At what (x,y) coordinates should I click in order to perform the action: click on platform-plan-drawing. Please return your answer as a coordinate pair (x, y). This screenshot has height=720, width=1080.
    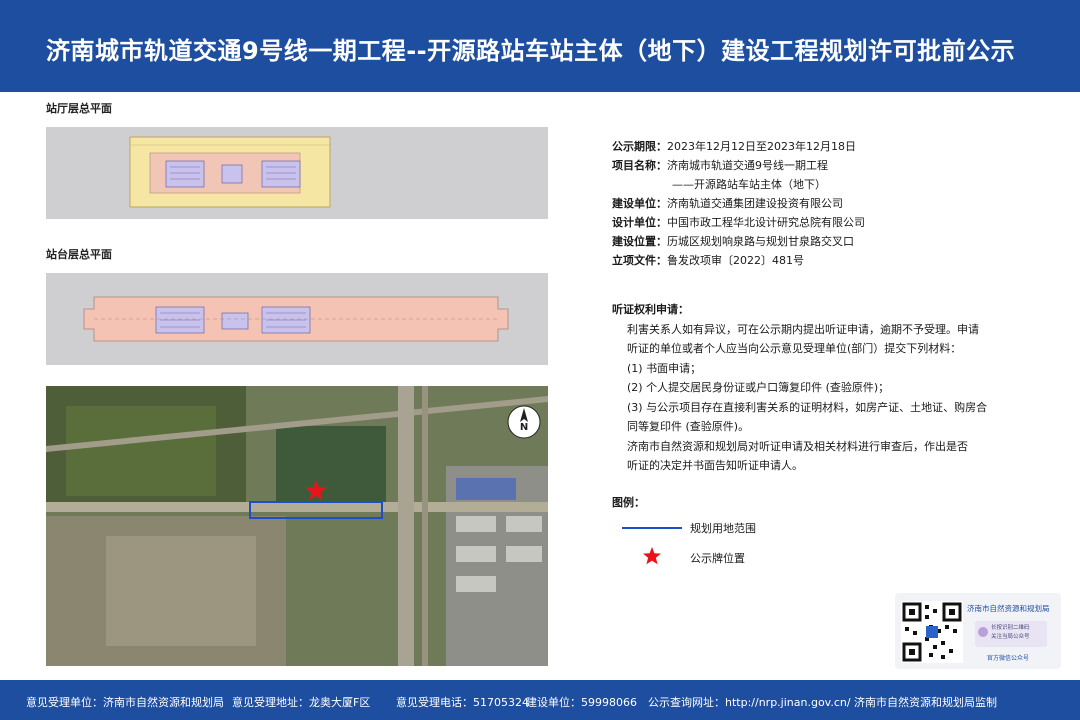
    Looking at the image, I should click on (296, 319).